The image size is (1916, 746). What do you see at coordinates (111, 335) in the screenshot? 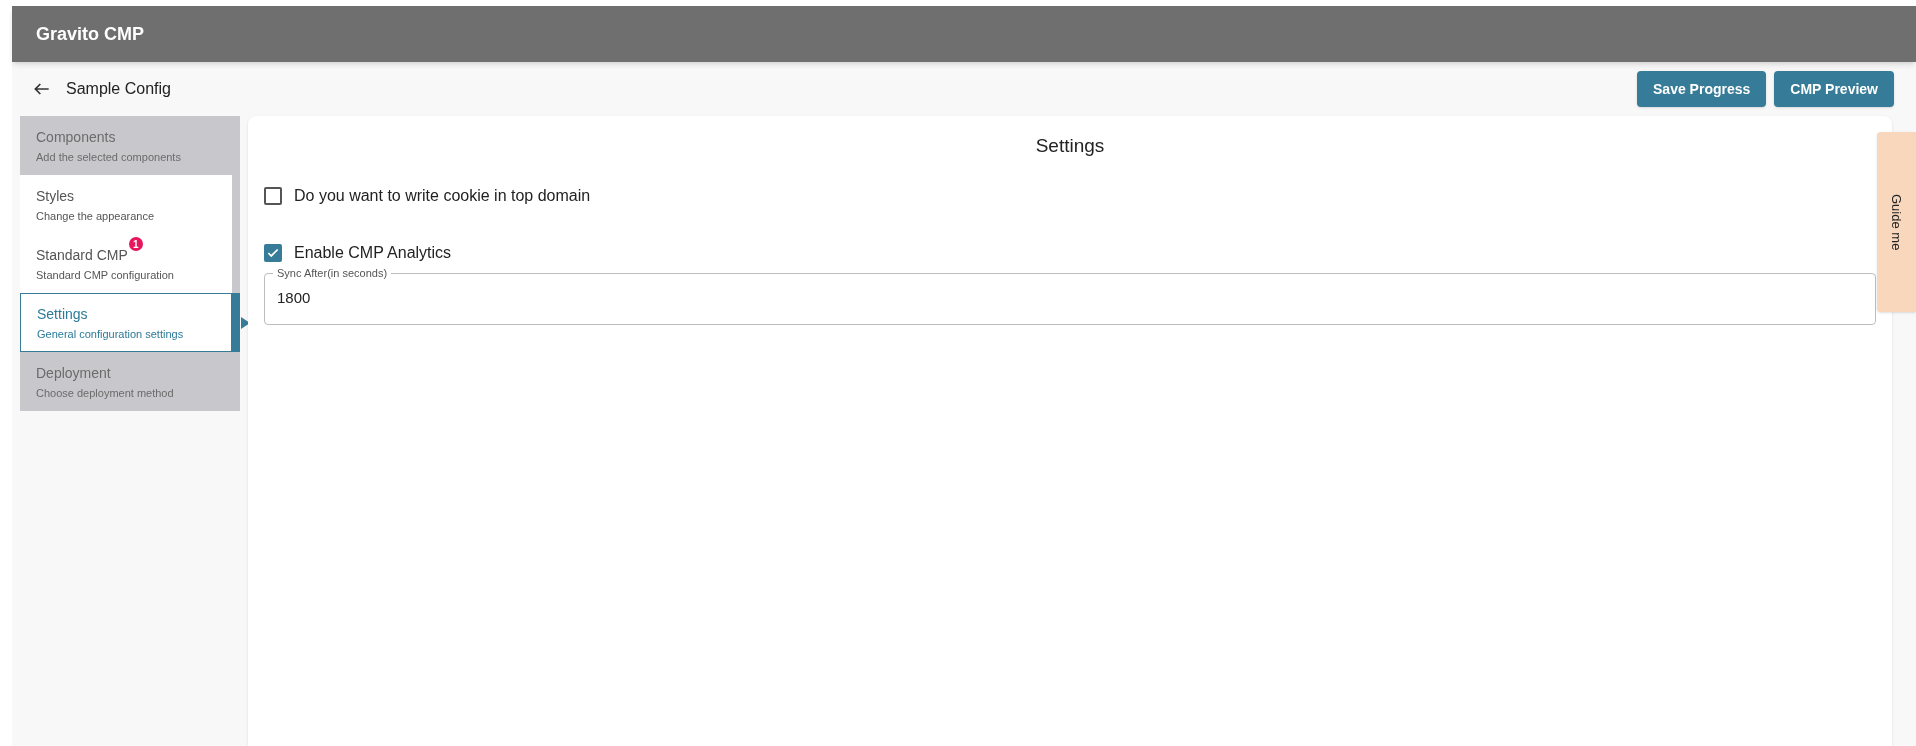
I see `item-subtitle: General configuration settings` at bounding box center [111, 335].